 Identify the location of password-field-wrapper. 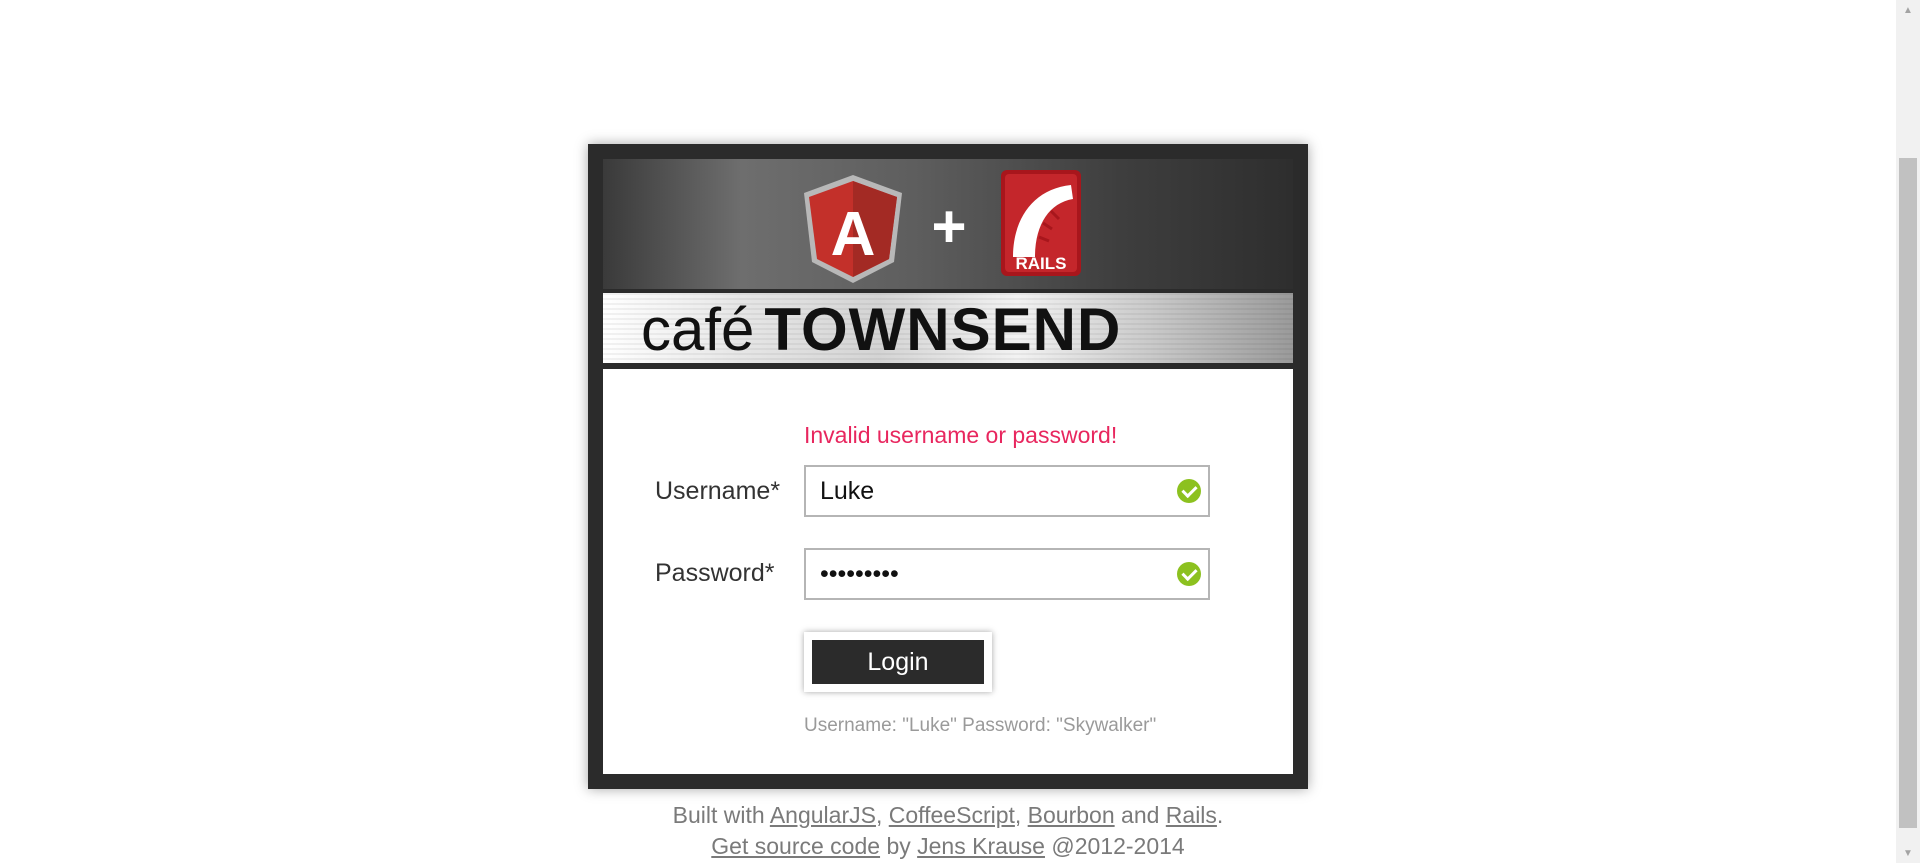
(1007, 574).